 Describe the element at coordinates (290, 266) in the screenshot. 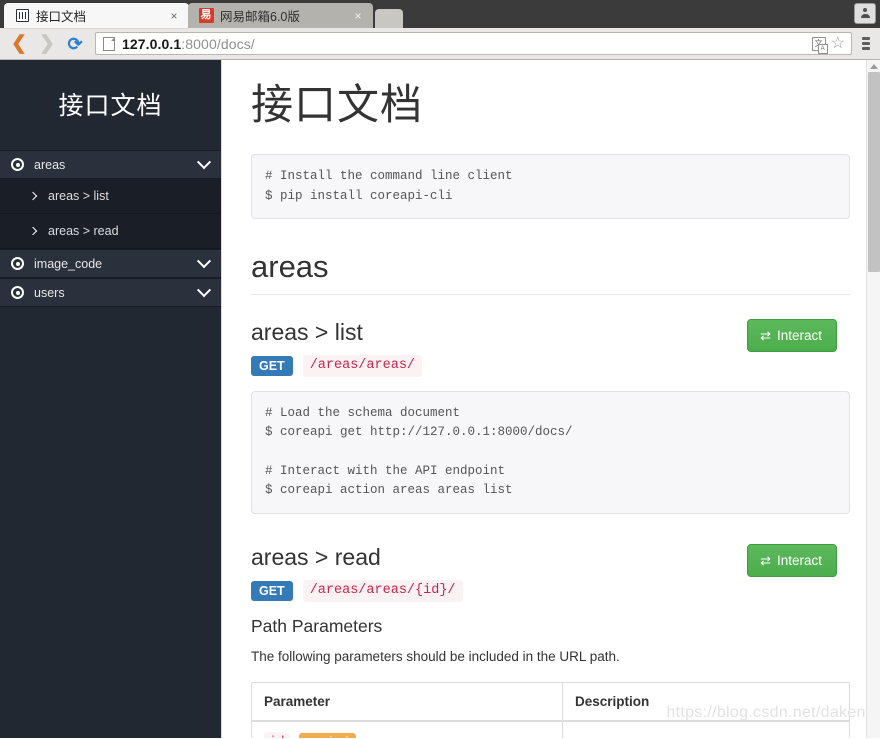

I see `section-title-areas: areas` at that location.